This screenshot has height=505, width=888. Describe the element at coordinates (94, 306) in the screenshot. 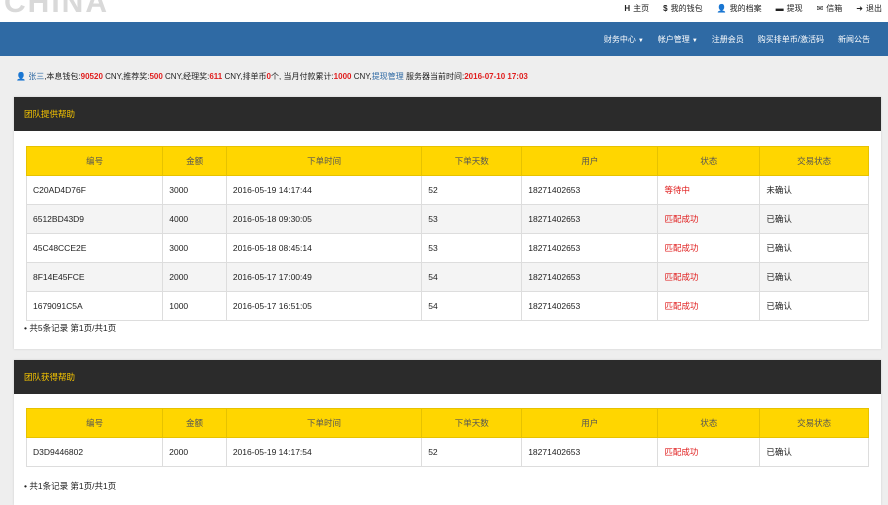

I see `table-cell: 1679091C5A` at that location.